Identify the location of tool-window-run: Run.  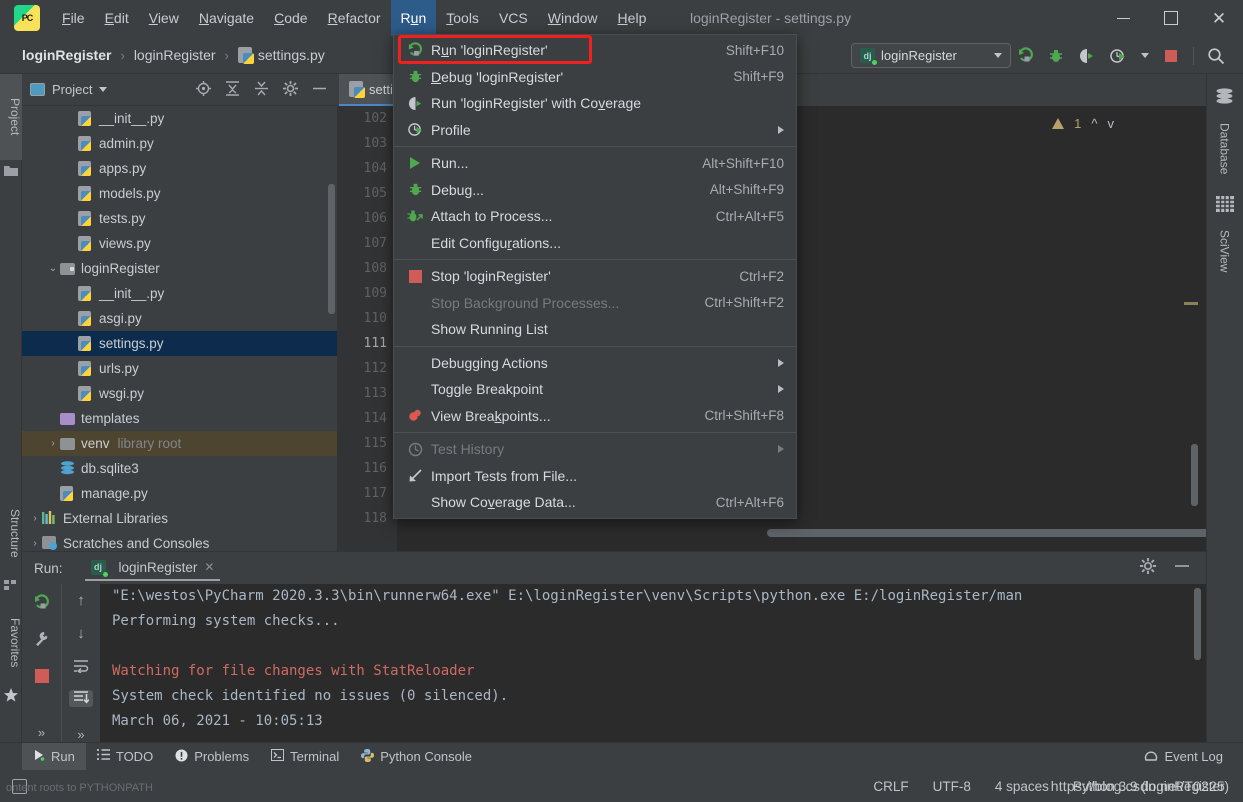
(54, 756).